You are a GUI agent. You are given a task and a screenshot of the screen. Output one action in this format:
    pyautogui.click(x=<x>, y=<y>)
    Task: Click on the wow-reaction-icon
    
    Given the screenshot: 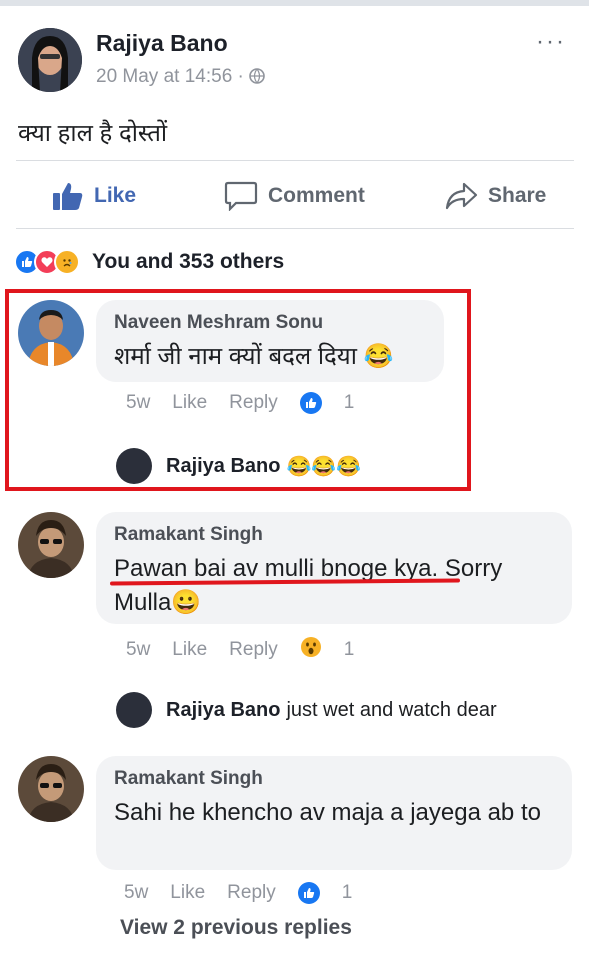 What is the action you would take?
    pyautogui.click(x=311, y=650)
    